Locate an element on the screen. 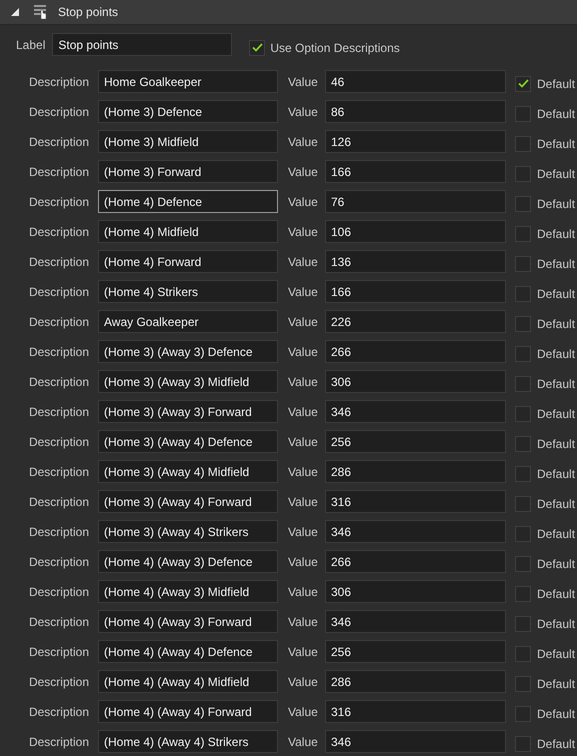  description-field: (Home 4) Defence is located at coordinates (188, 201).